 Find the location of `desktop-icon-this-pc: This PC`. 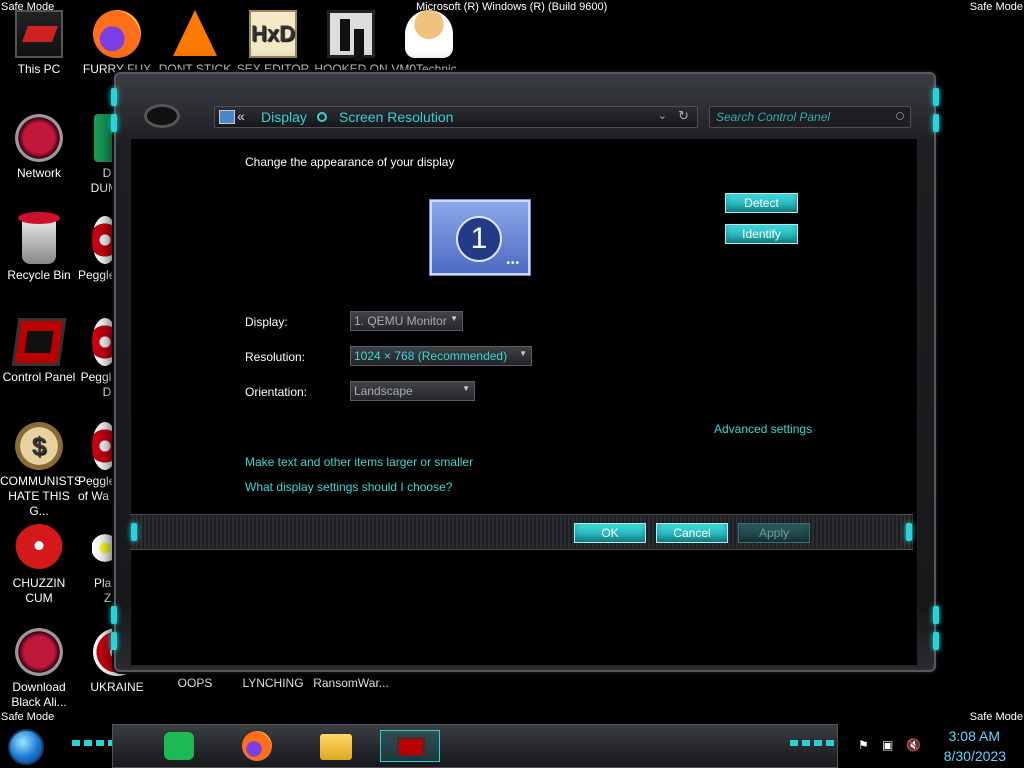

desktop-icon-this-pc: This PC is located at coordinates (39, 43).